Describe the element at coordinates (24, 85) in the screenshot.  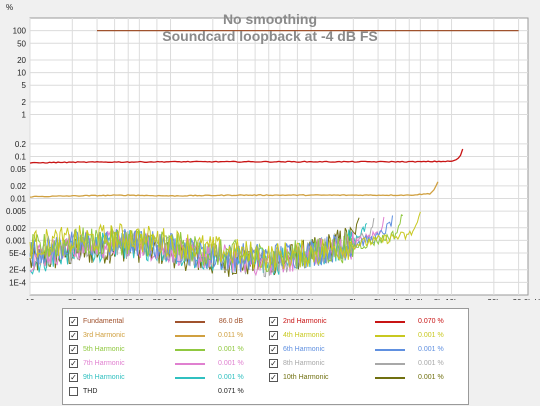
I see `y-tick-label: 5` at that location.